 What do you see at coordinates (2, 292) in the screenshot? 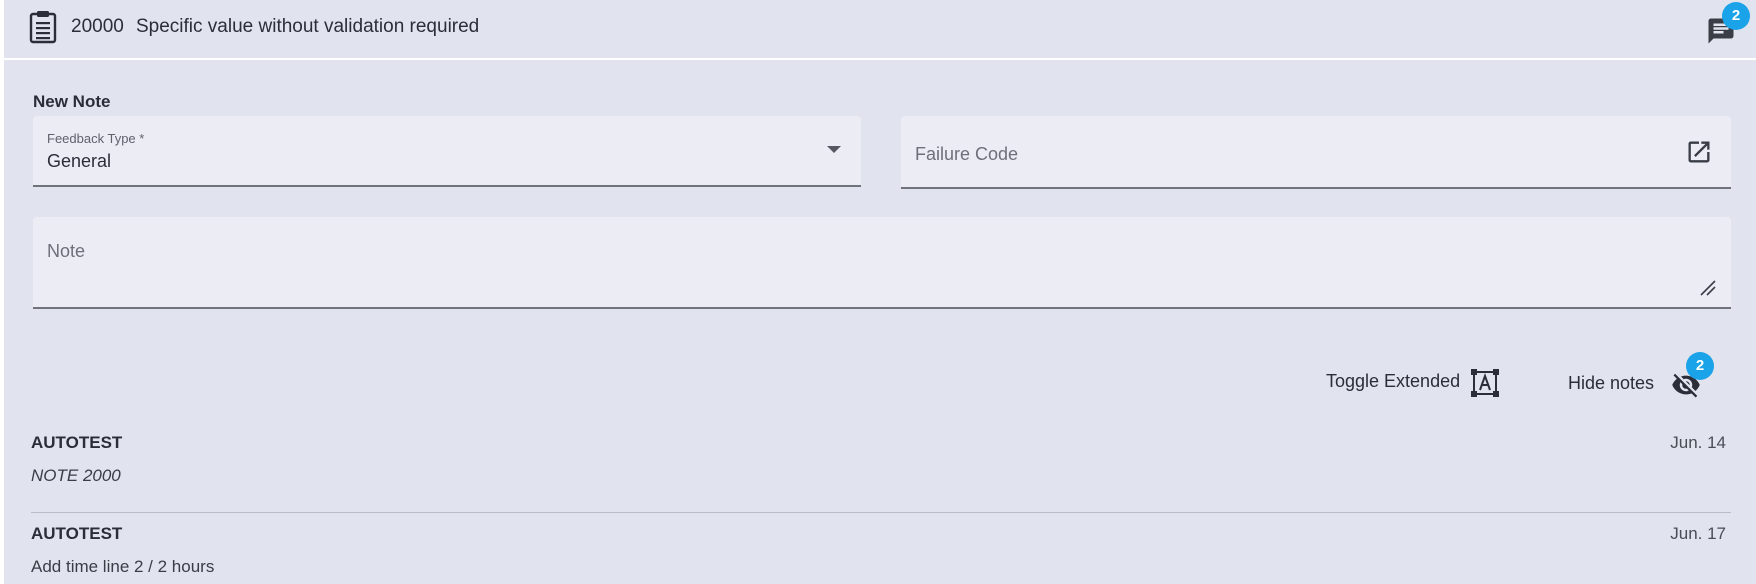
I see `left-edge` at bounding box center [2, 292].